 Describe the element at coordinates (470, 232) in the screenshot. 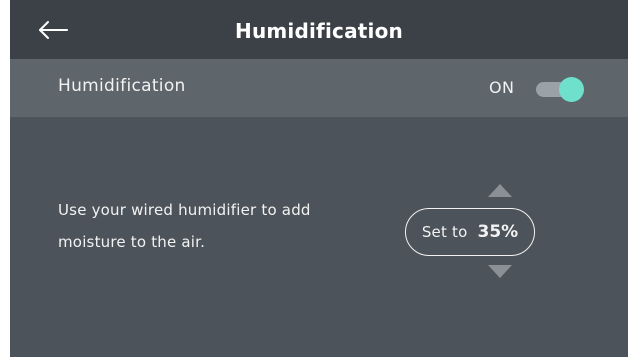

I see `humidity-setpoint-pill: Set to 35%` at that location.